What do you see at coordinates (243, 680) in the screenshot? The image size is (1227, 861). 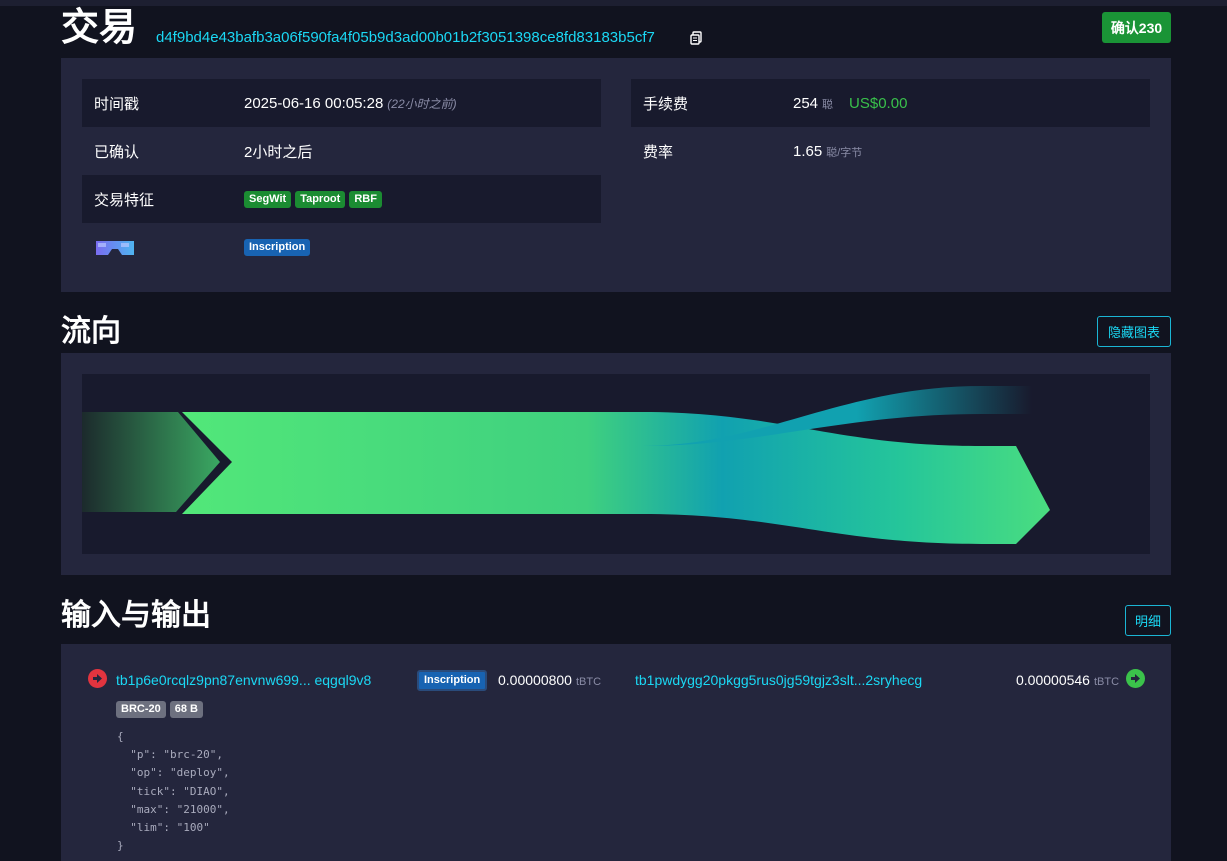 I see `input-address-link: tb1p6e0rcqlz9pn87envnw699... eqgql9v8` at bounding box center [243, 680].